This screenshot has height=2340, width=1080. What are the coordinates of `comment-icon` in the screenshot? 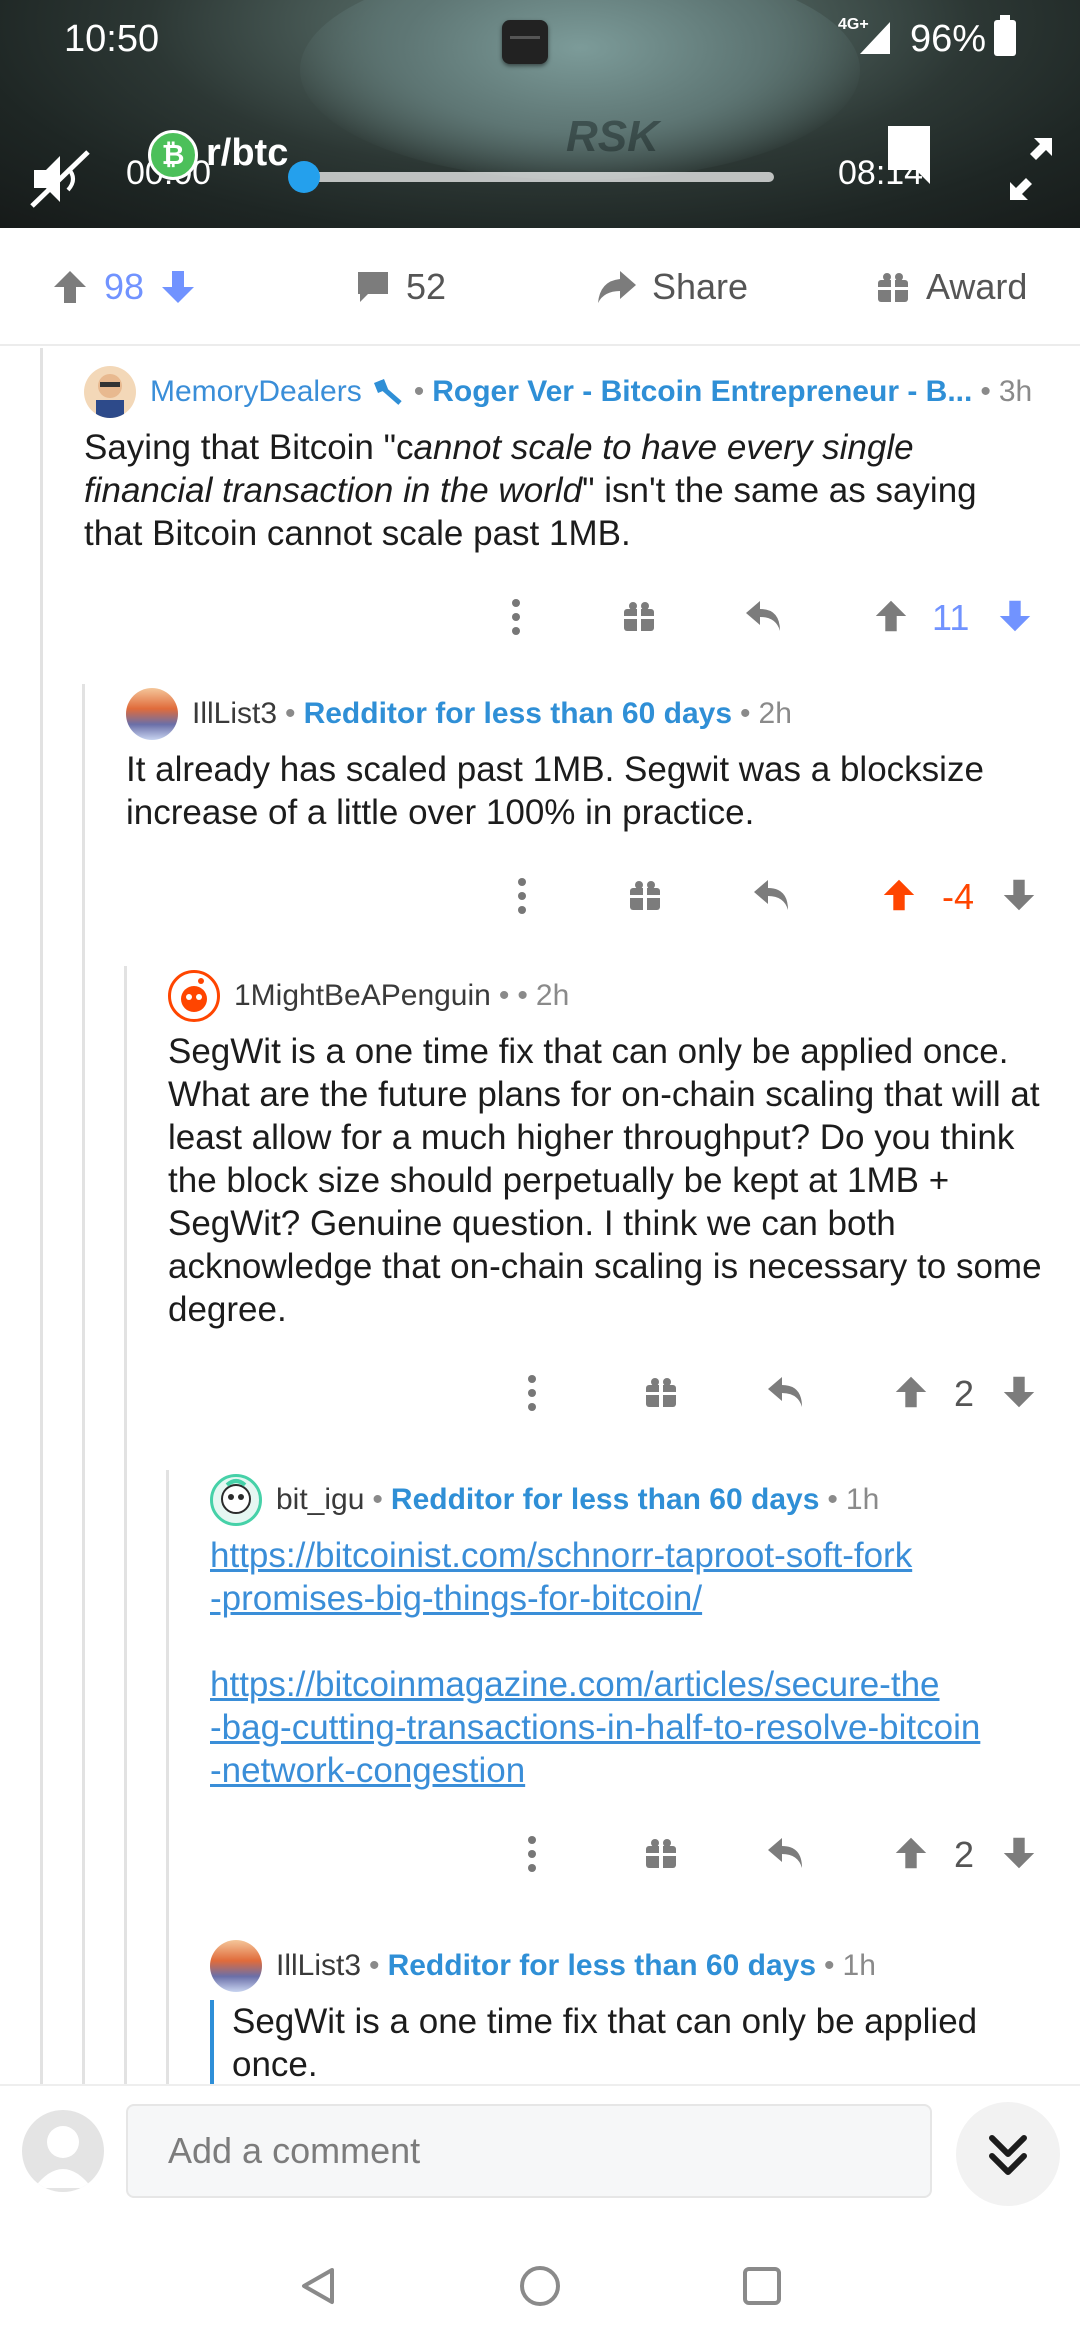 It's located at (373, 287).